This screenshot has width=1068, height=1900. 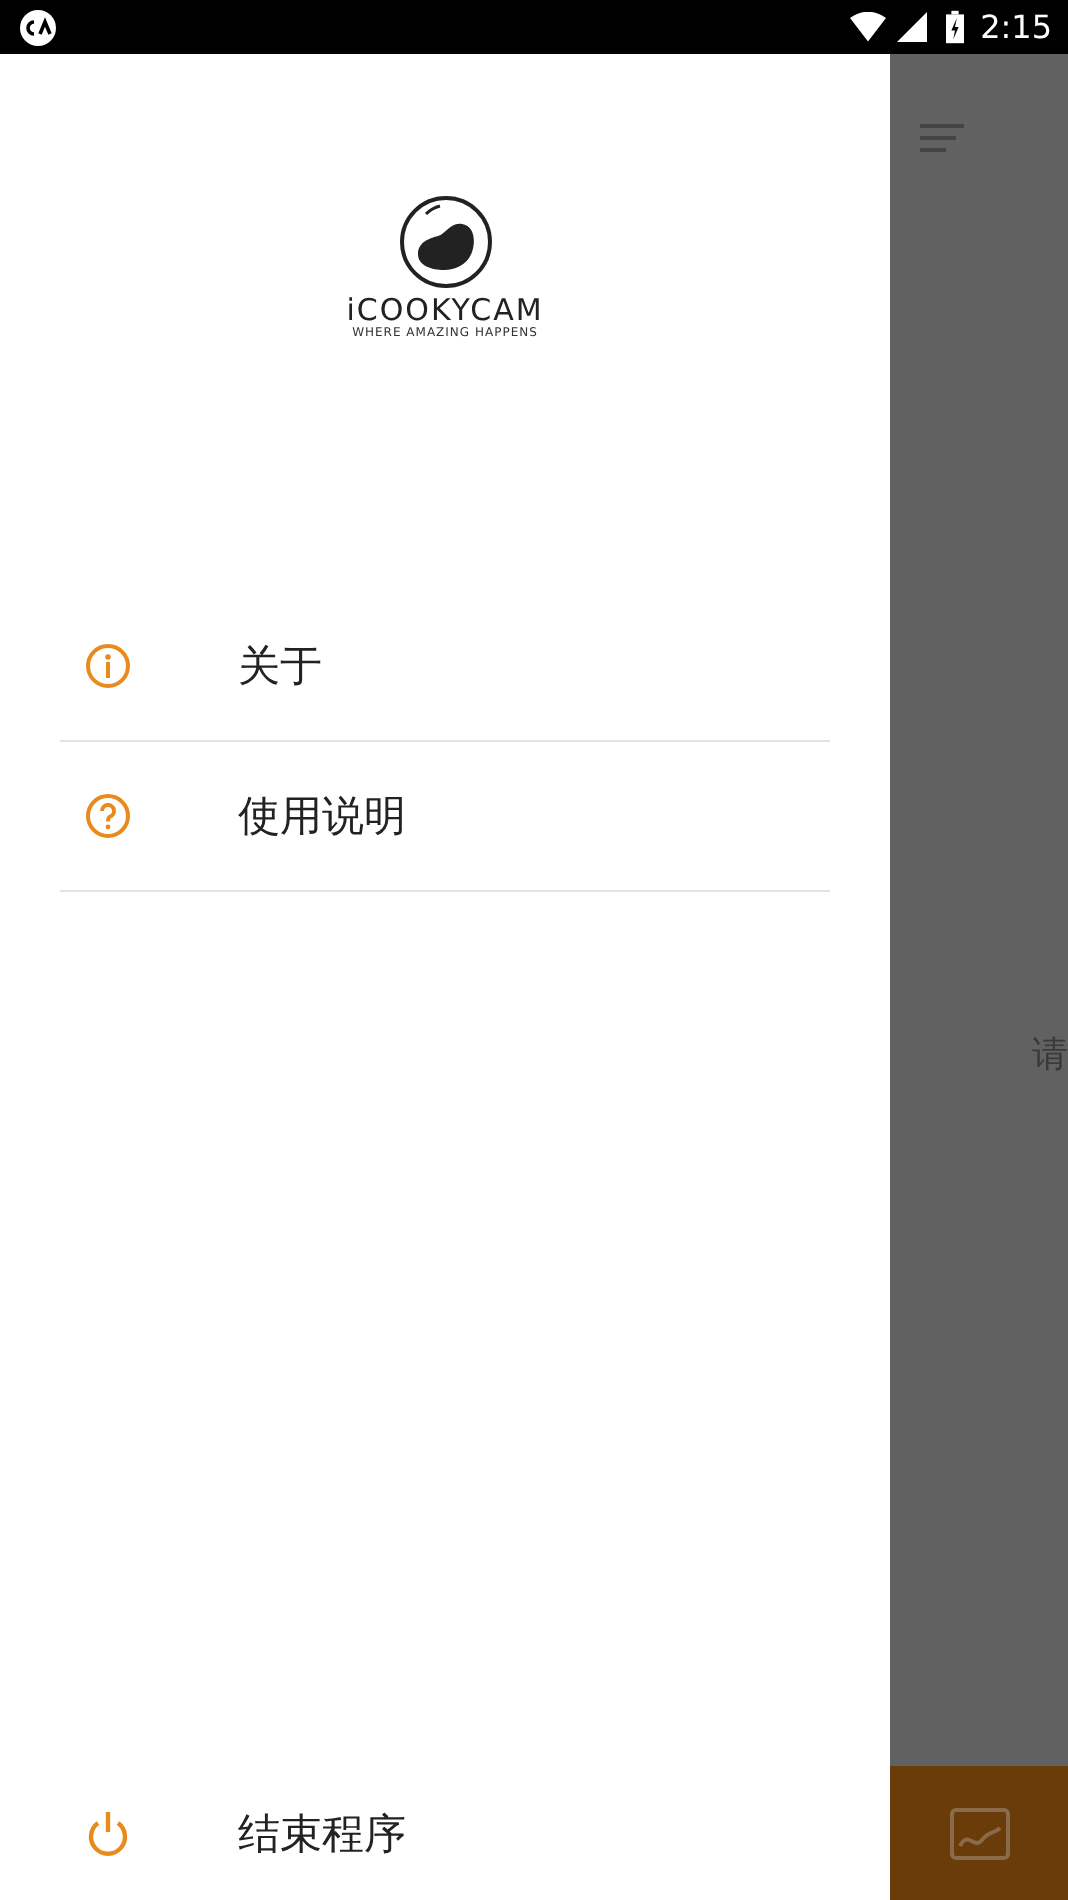 I want to click on info-icon, so click(x=108, y=666).